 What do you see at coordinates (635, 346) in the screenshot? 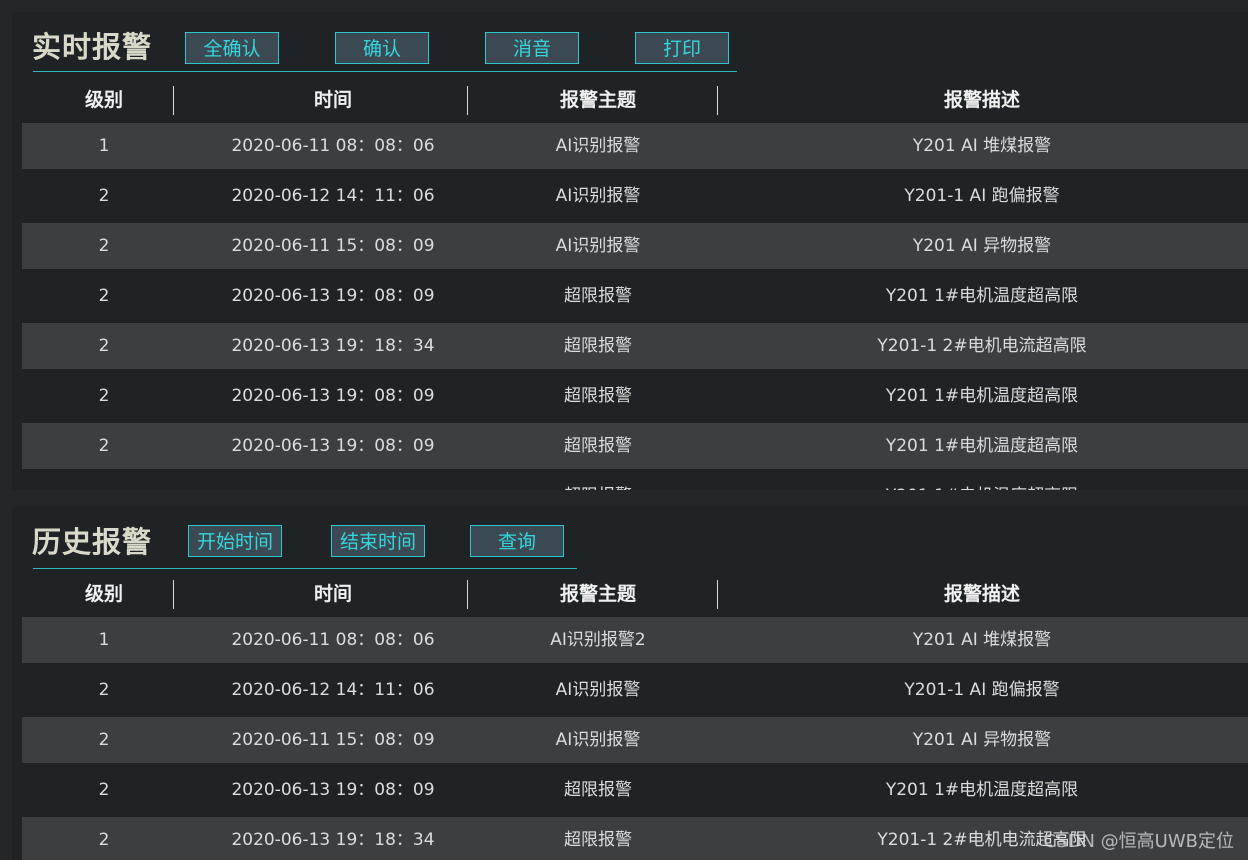
I see `table-row: 2 2020-06-13 19：18：34 超限报警 Y201-1 2#电机电流超高限` at bounding box center [635, 346].